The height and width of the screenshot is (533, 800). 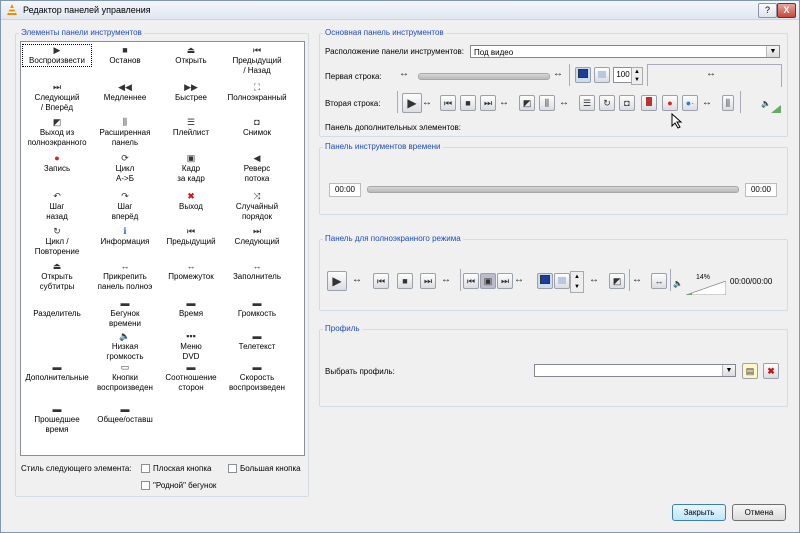 What do you see at coordinates (337, 281) in the screenshot?
I see `fs-play-button: ▶` at bounding box center [337, 281].